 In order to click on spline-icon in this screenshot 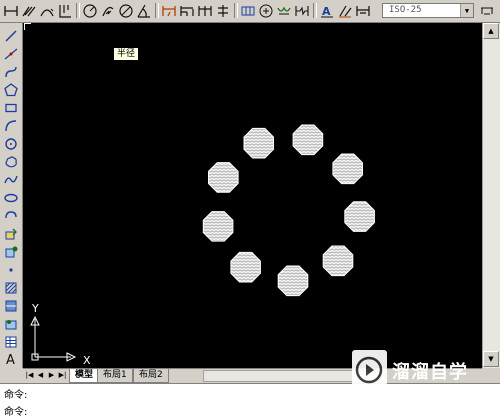, I will do `click(11, 179)`.